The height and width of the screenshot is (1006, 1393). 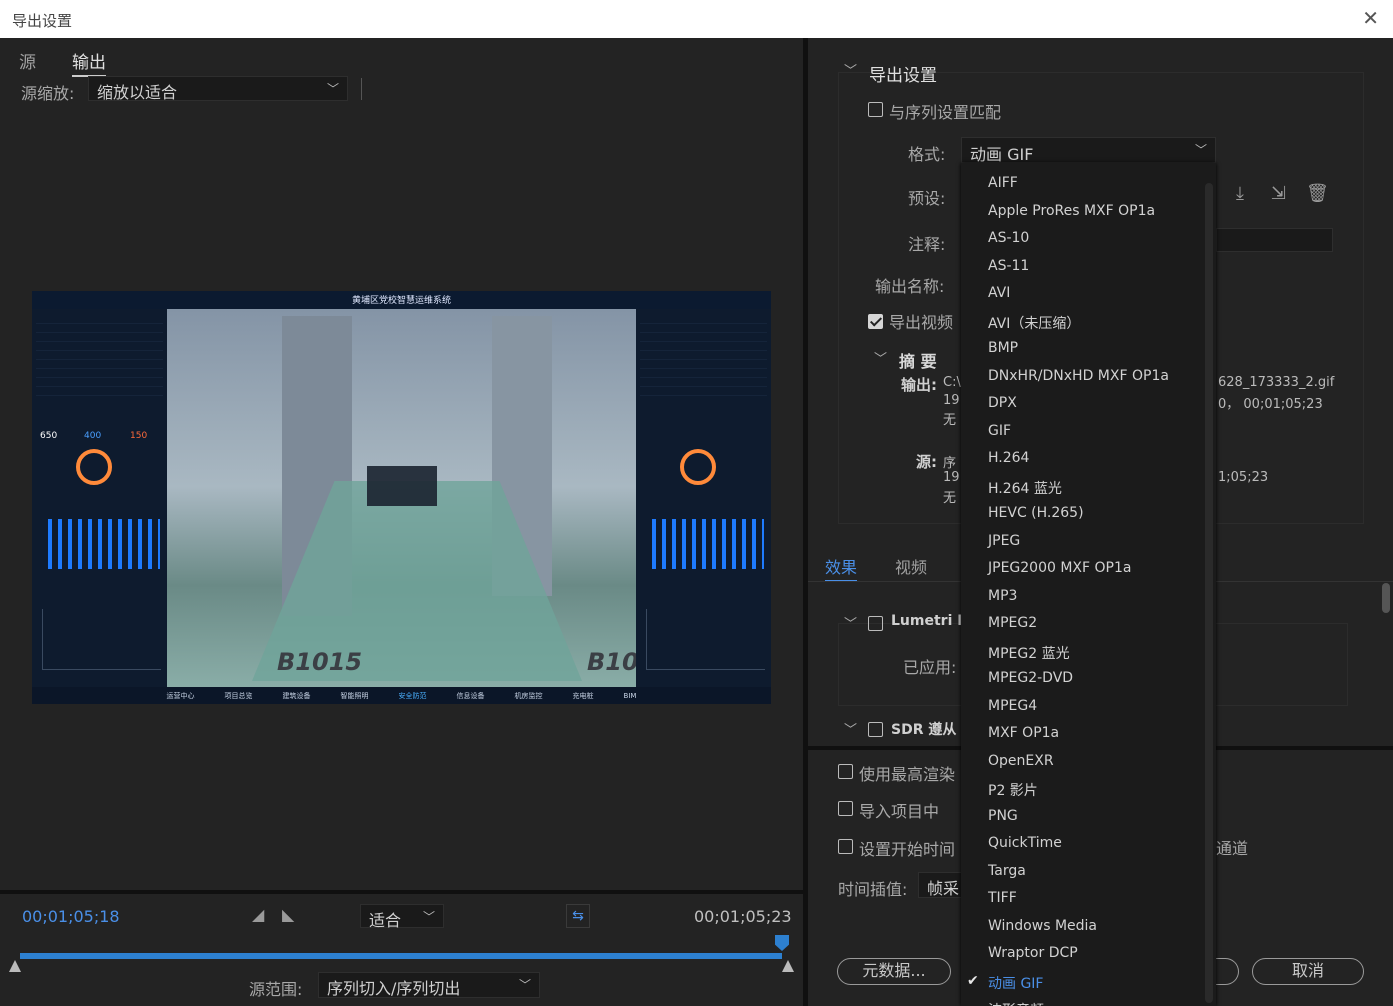 What do you see at coordinates (258, 914) in the screenshot?
I see `mark-in-icon: ◢` at bounding box center [258, 914].